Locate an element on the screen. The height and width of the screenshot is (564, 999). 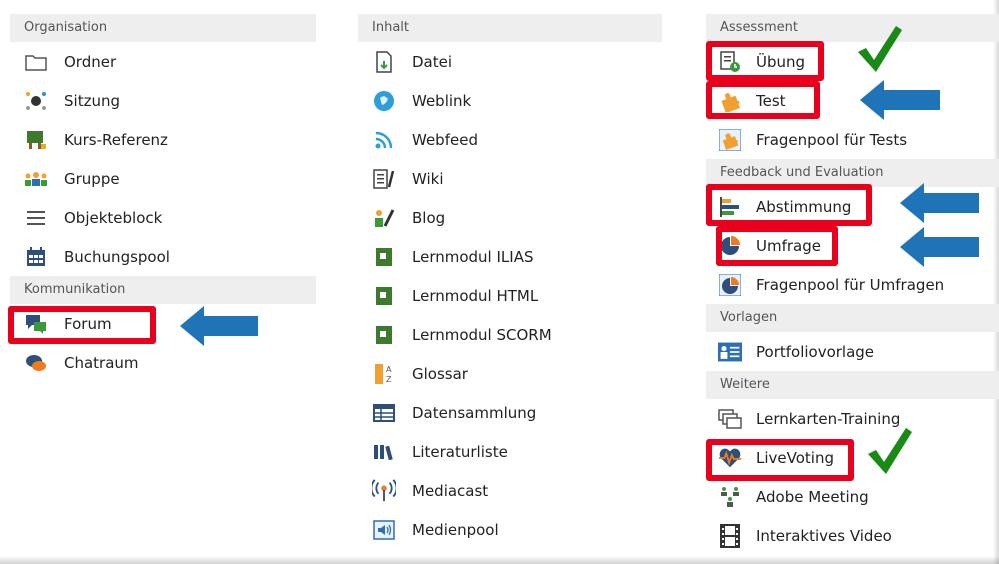
meeting-icon is located at coordinates (730, 497).